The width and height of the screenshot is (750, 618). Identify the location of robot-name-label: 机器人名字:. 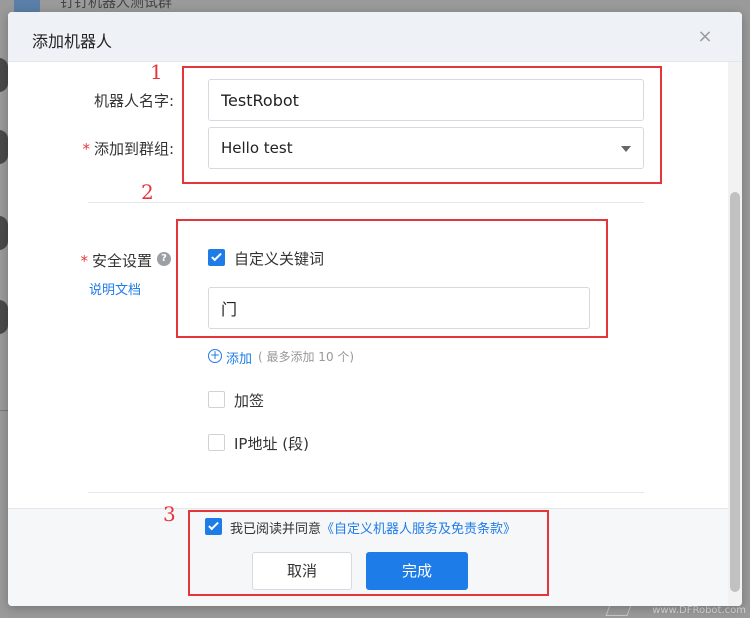
(133, 101).